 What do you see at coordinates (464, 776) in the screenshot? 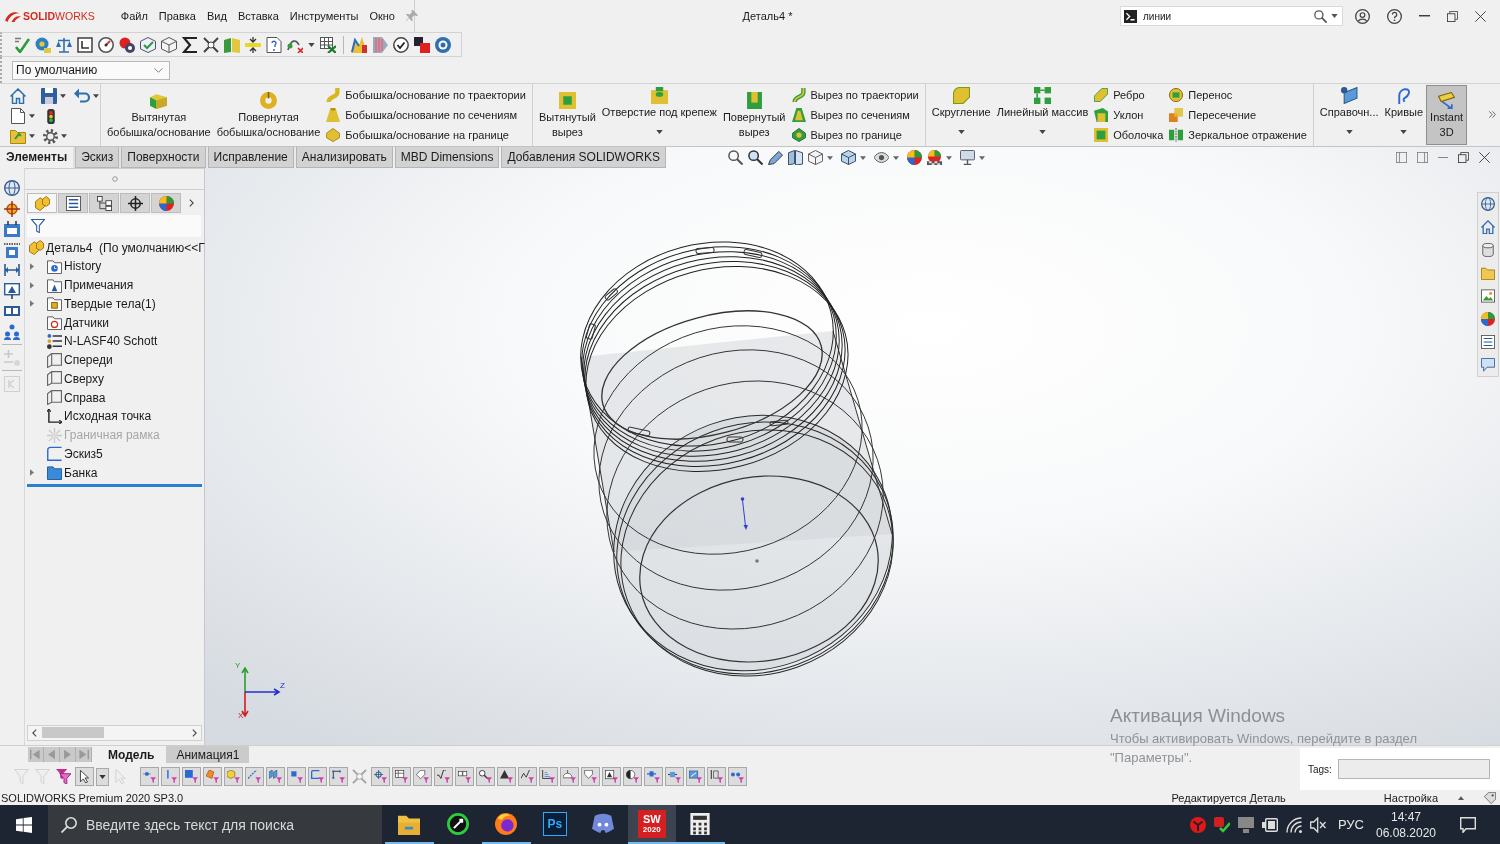
I see `boxes-filter-icon` at bounding box center [464, 776].